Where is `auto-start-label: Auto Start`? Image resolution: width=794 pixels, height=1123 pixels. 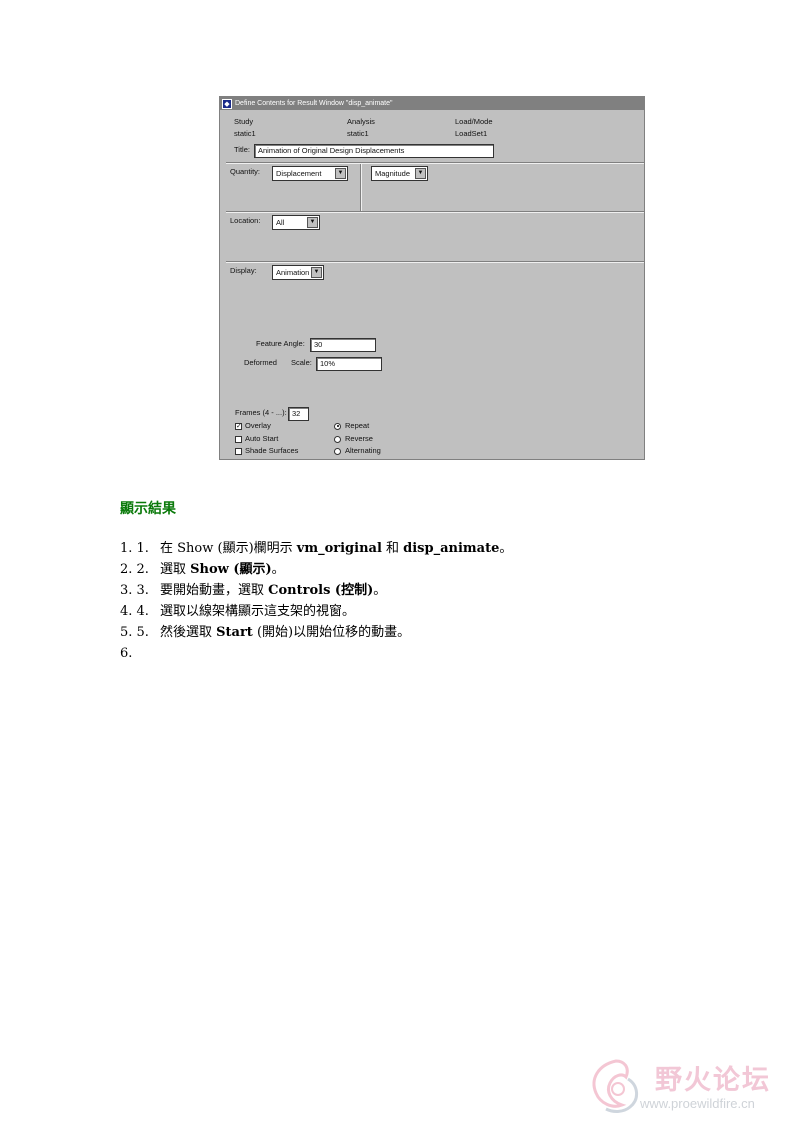 auto-start-label: Auto Start is located at coordinates (262, 438).